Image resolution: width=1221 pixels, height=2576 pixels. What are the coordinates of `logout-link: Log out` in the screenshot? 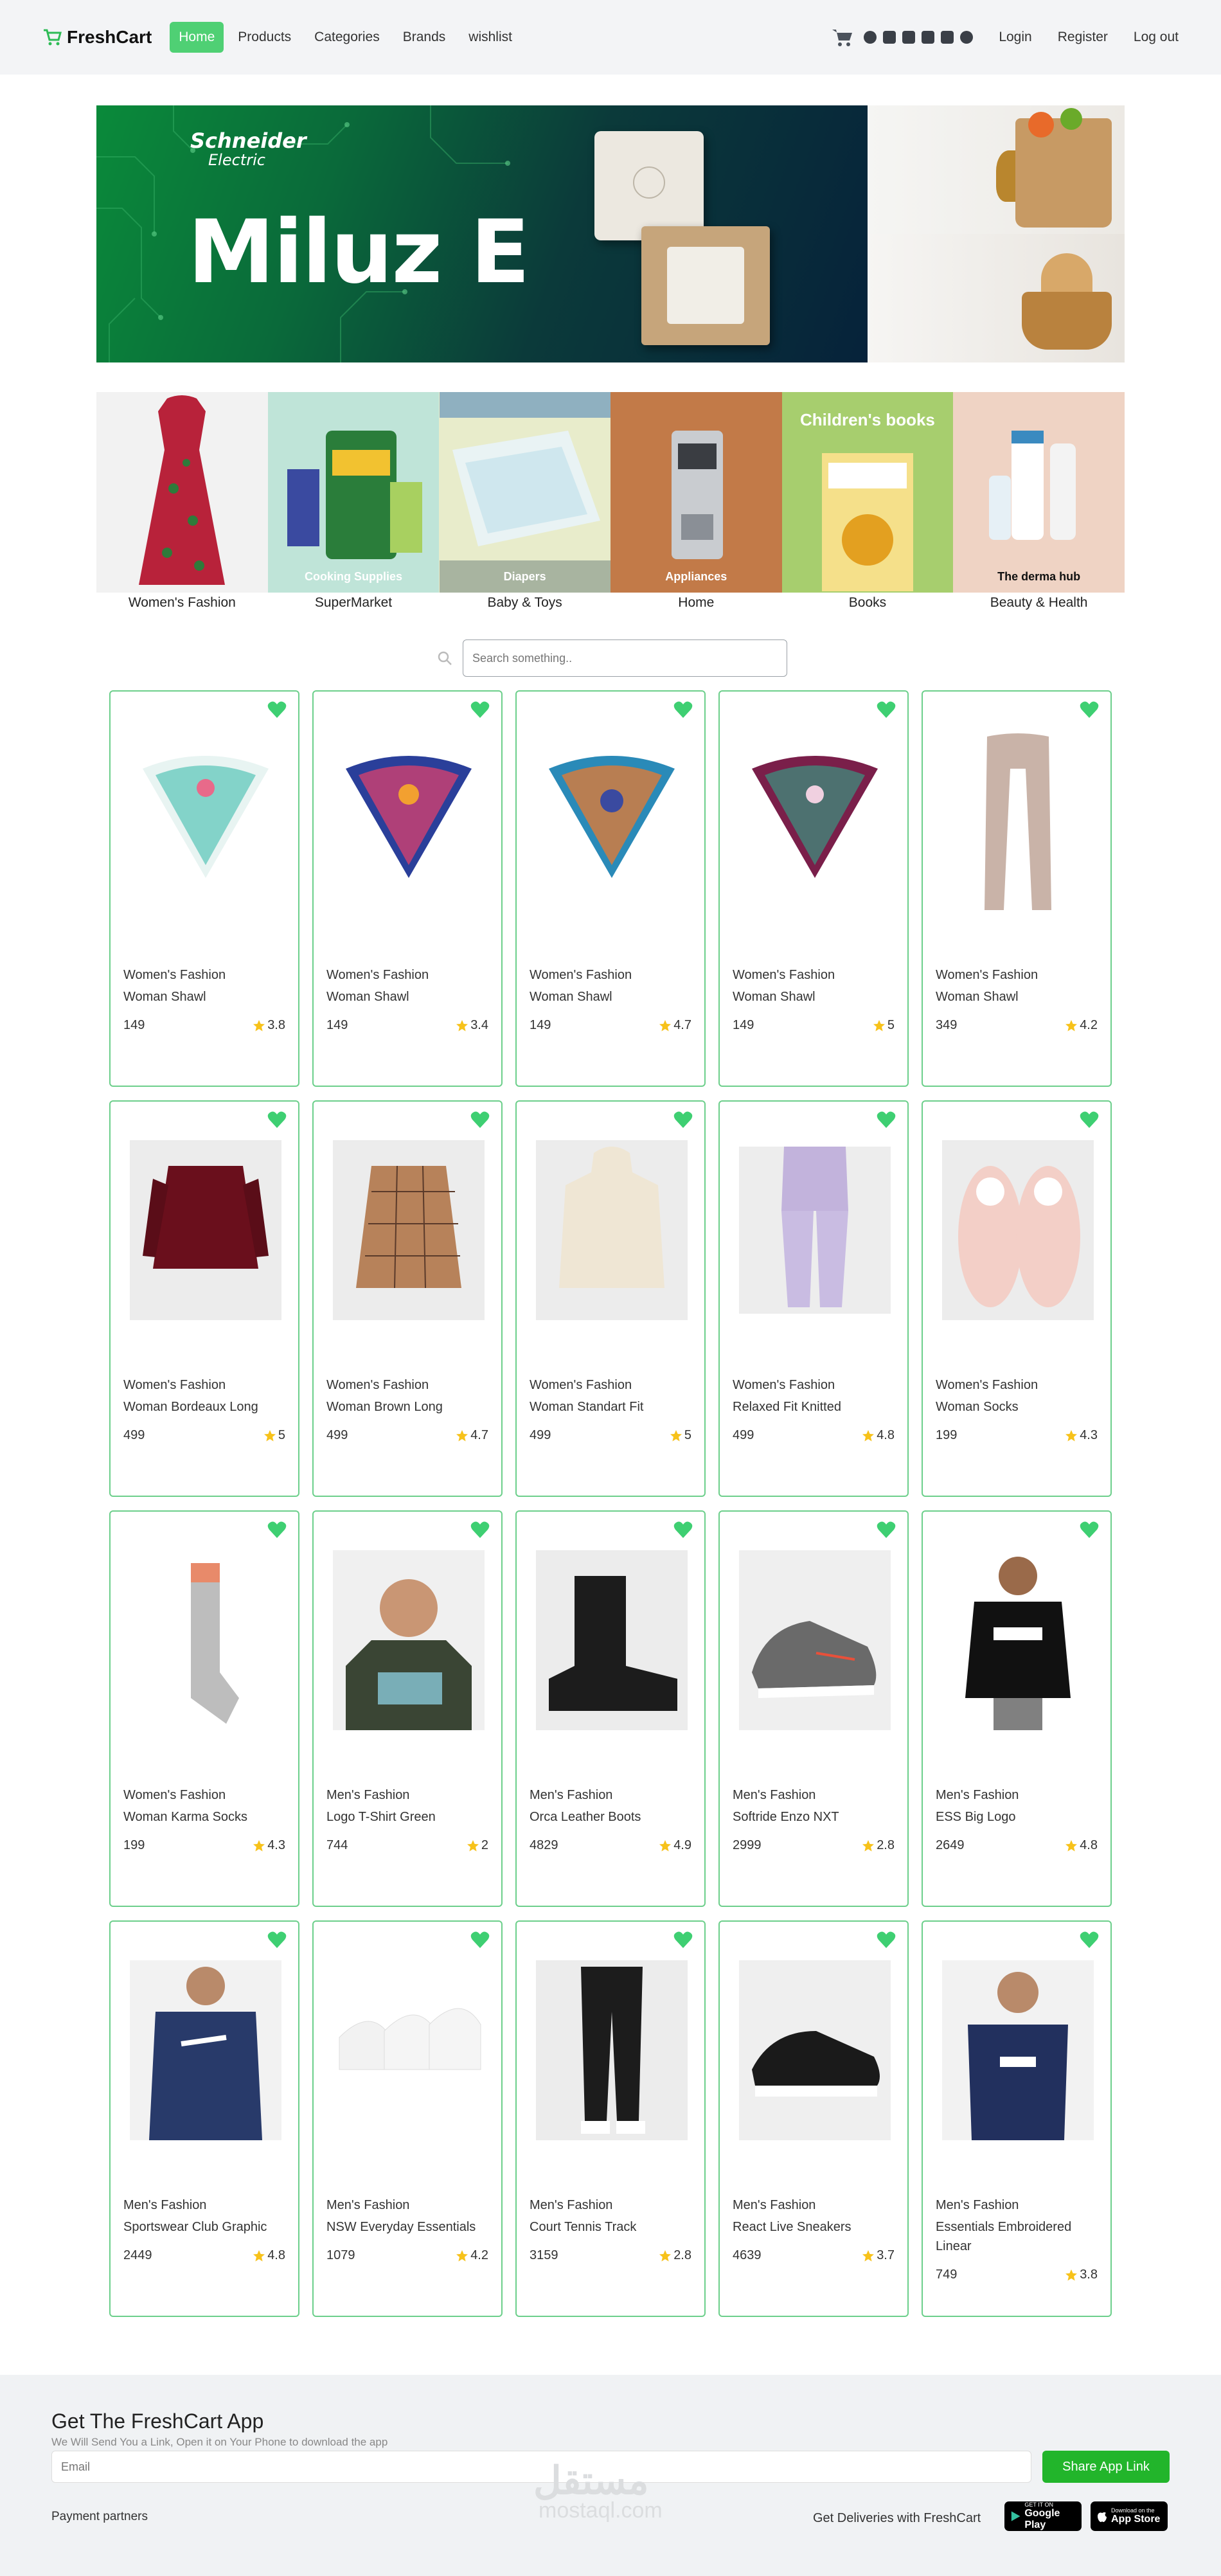 It's located at (1156, 37).